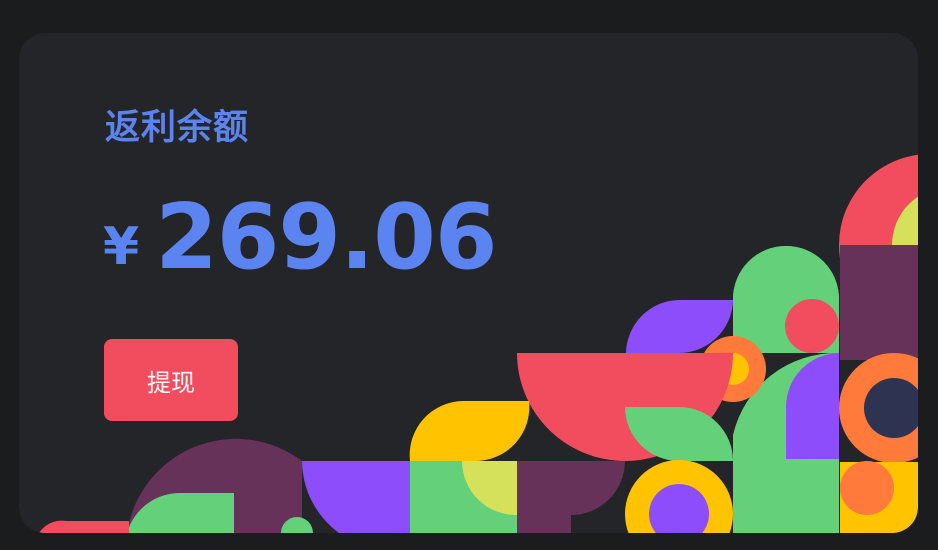  What do you see at coordinates (177, 128) in the screenshot?
I see `rebate-balance-title: 返利余额` at bounding box center [177, 128].